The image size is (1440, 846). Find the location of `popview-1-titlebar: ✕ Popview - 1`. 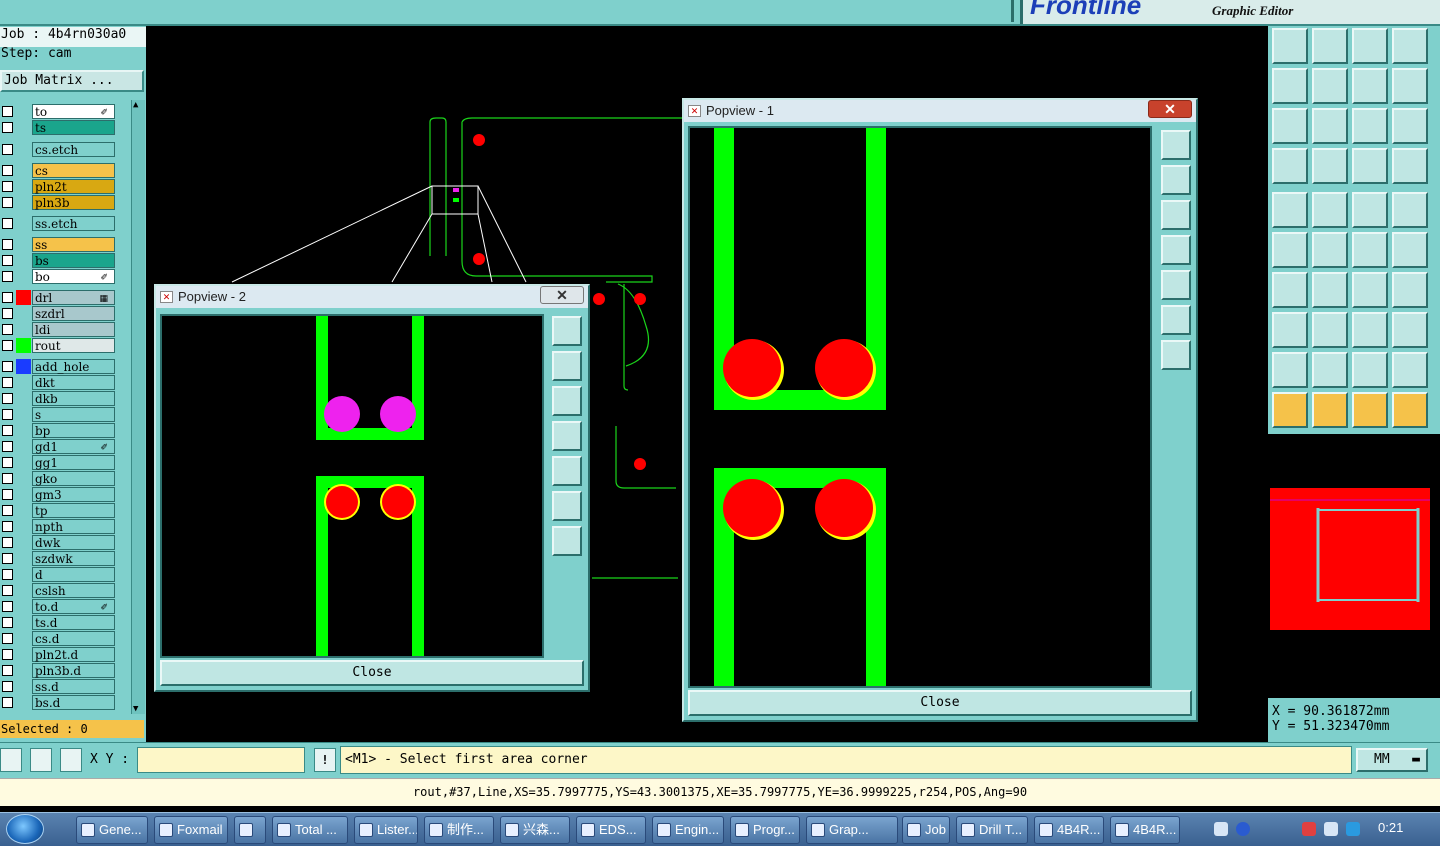

popview-1-titlebar: ✕ Popview - 1 is located at coordinates (940, 111).